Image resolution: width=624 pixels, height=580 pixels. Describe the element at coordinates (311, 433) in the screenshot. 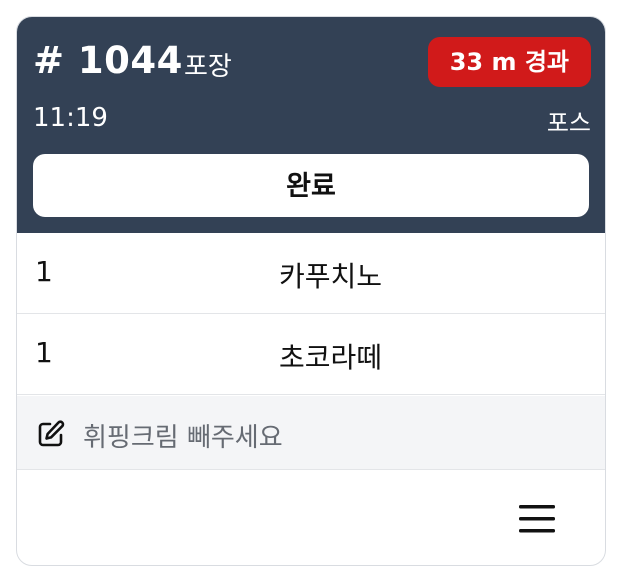

I see `order-note: 휘핑크림 빼주세요` at that location.